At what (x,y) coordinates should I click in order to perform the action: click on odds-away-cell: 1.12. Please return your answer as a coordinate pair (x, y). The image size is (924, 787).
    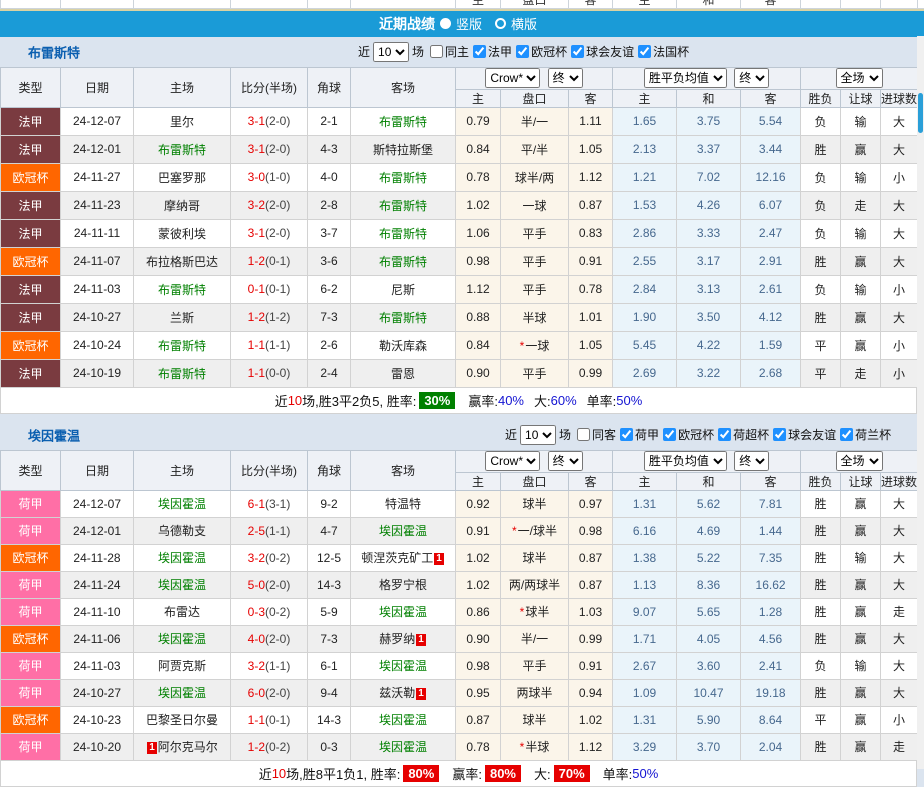
    Looking at the image, I should click on (591, 746).